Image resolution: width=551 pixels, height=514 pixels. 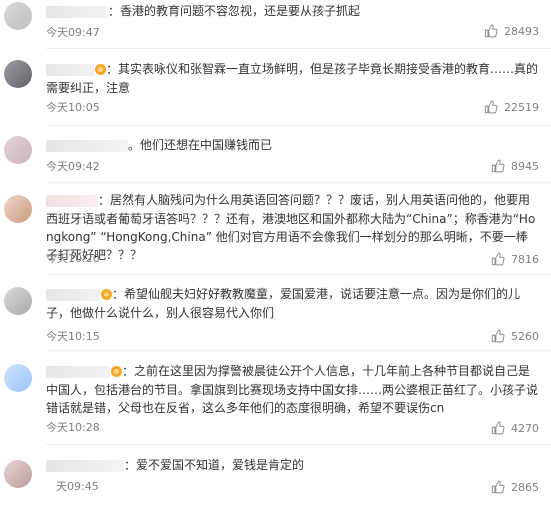 I want to click on like-button: 22519, so click(x=511, y=107).